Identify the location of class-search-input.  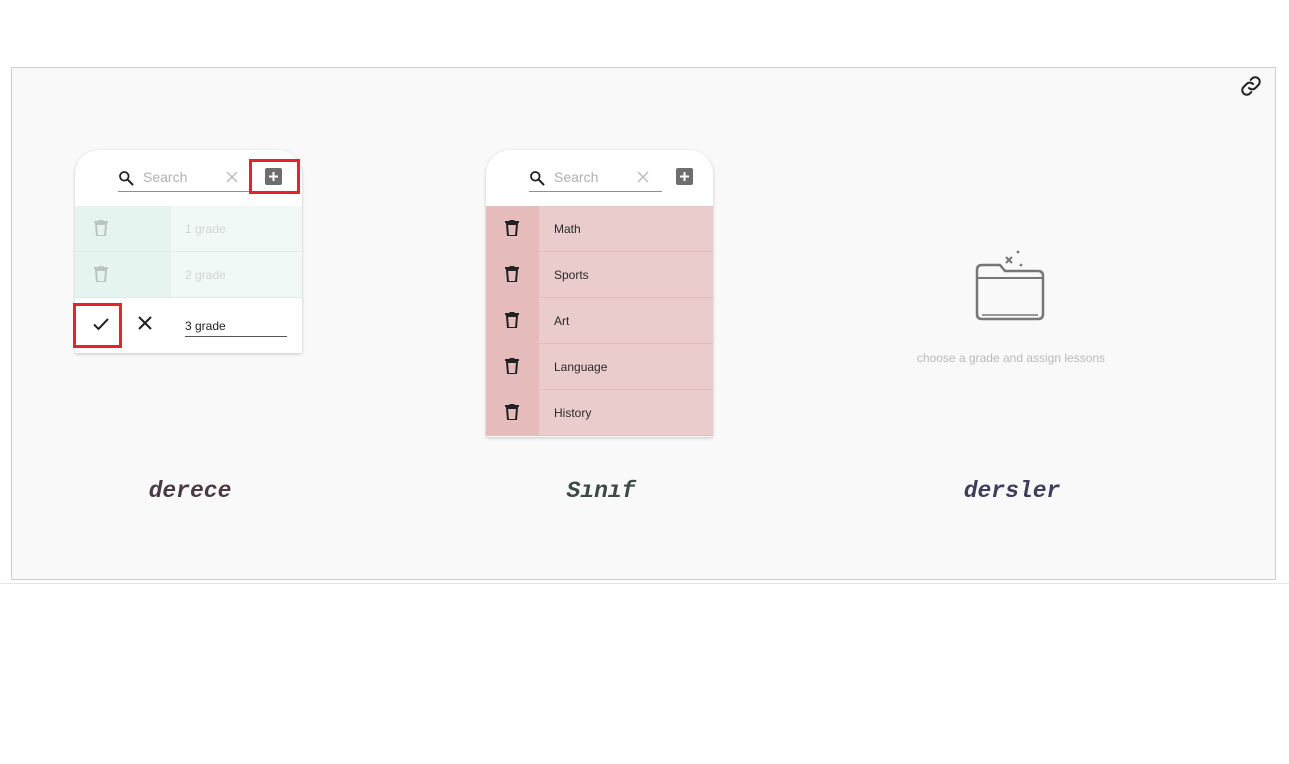
(594, 177).